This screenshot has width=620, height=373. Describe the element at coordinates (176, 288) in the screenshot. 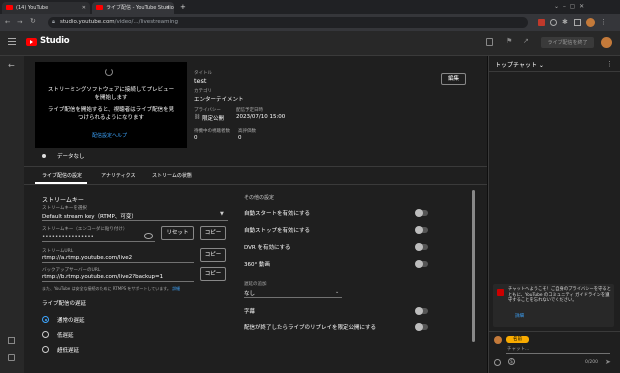

I see `rtmps-learn-more-link: 詳細` at that location.